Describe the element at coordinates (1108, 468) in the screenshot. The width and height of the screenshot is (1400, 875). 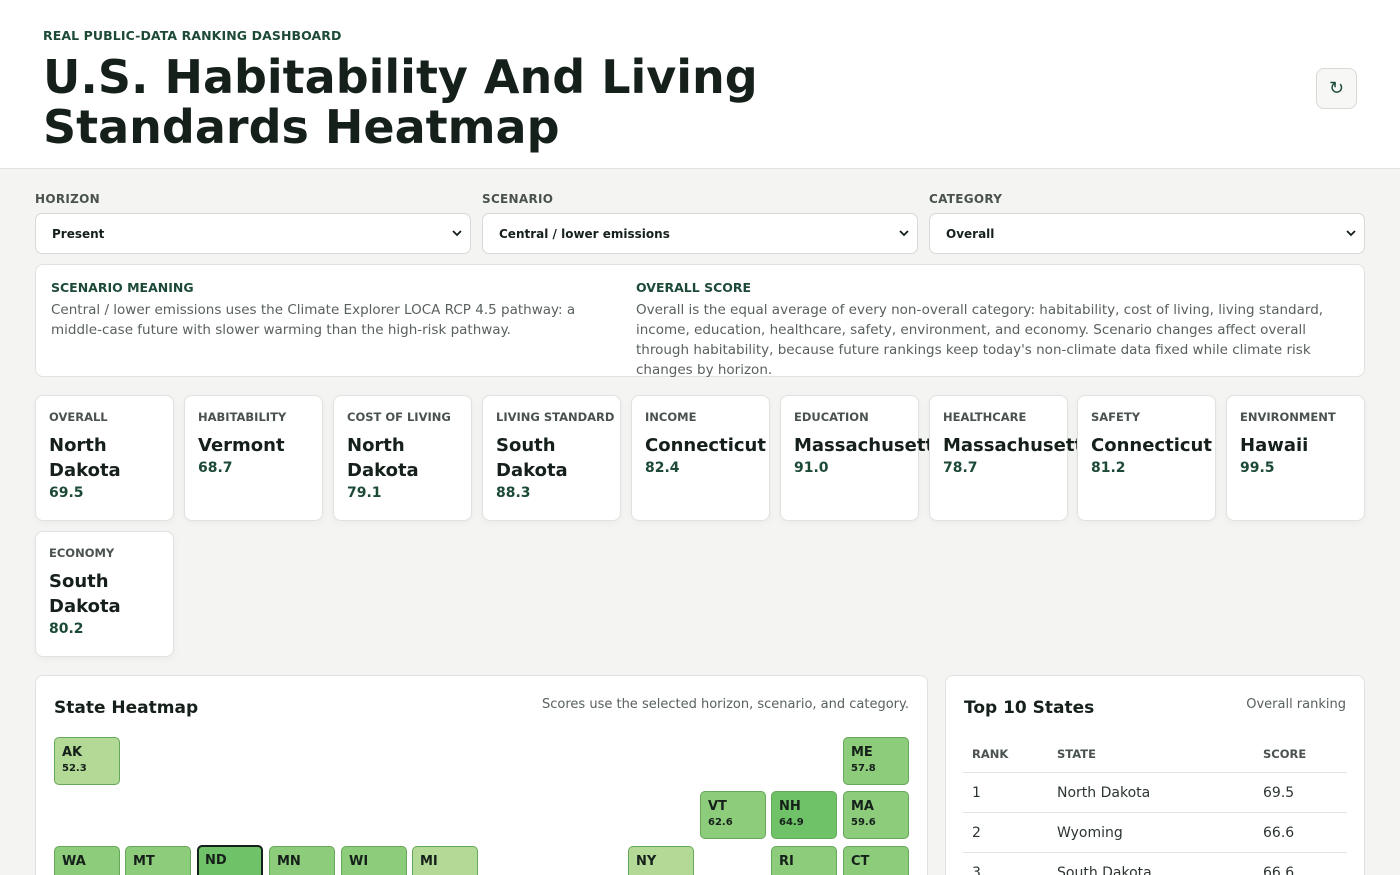
I see `leader-card-score: 81.2` at that location.